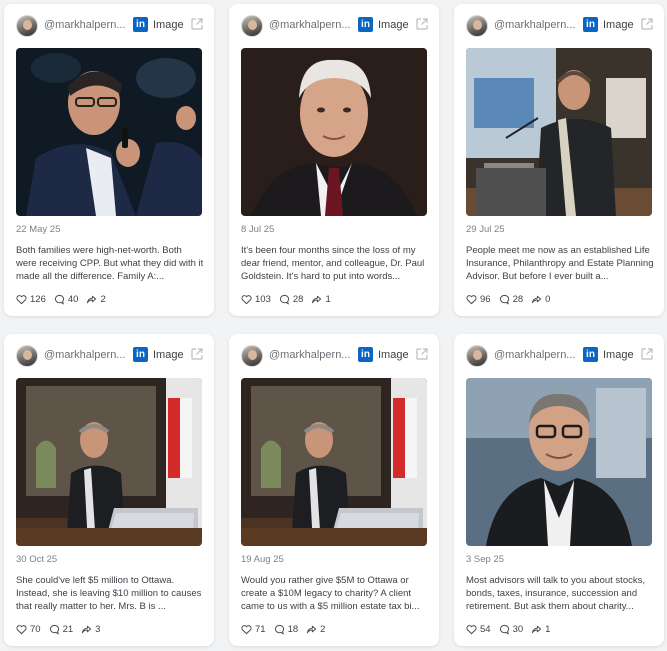 This screenshot has height=651, width=667. What do you see at coordinates (485, 629) in the screenshot?
I see `likes-count: 54` at bounding box center [485, 629].